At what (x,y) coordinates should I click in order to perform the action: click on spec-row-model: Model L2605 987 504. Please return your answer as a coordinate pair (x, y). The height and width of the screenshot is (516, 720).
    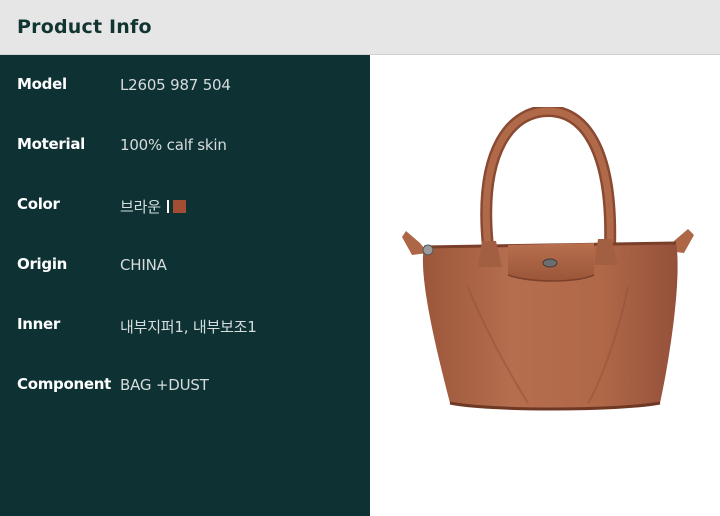
    Looking at the image, I should click on (185, 87).